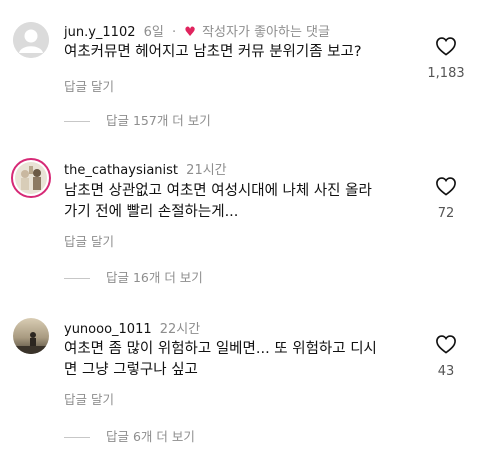  I want to click on username: jun.y_1102, so click(100, 32).